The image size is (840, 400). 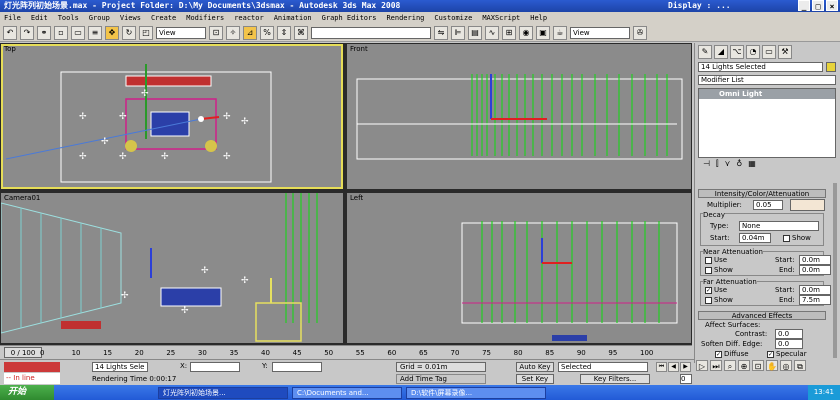 I want to click on far-start-field: 0.0m, so click(x=815, y=290).